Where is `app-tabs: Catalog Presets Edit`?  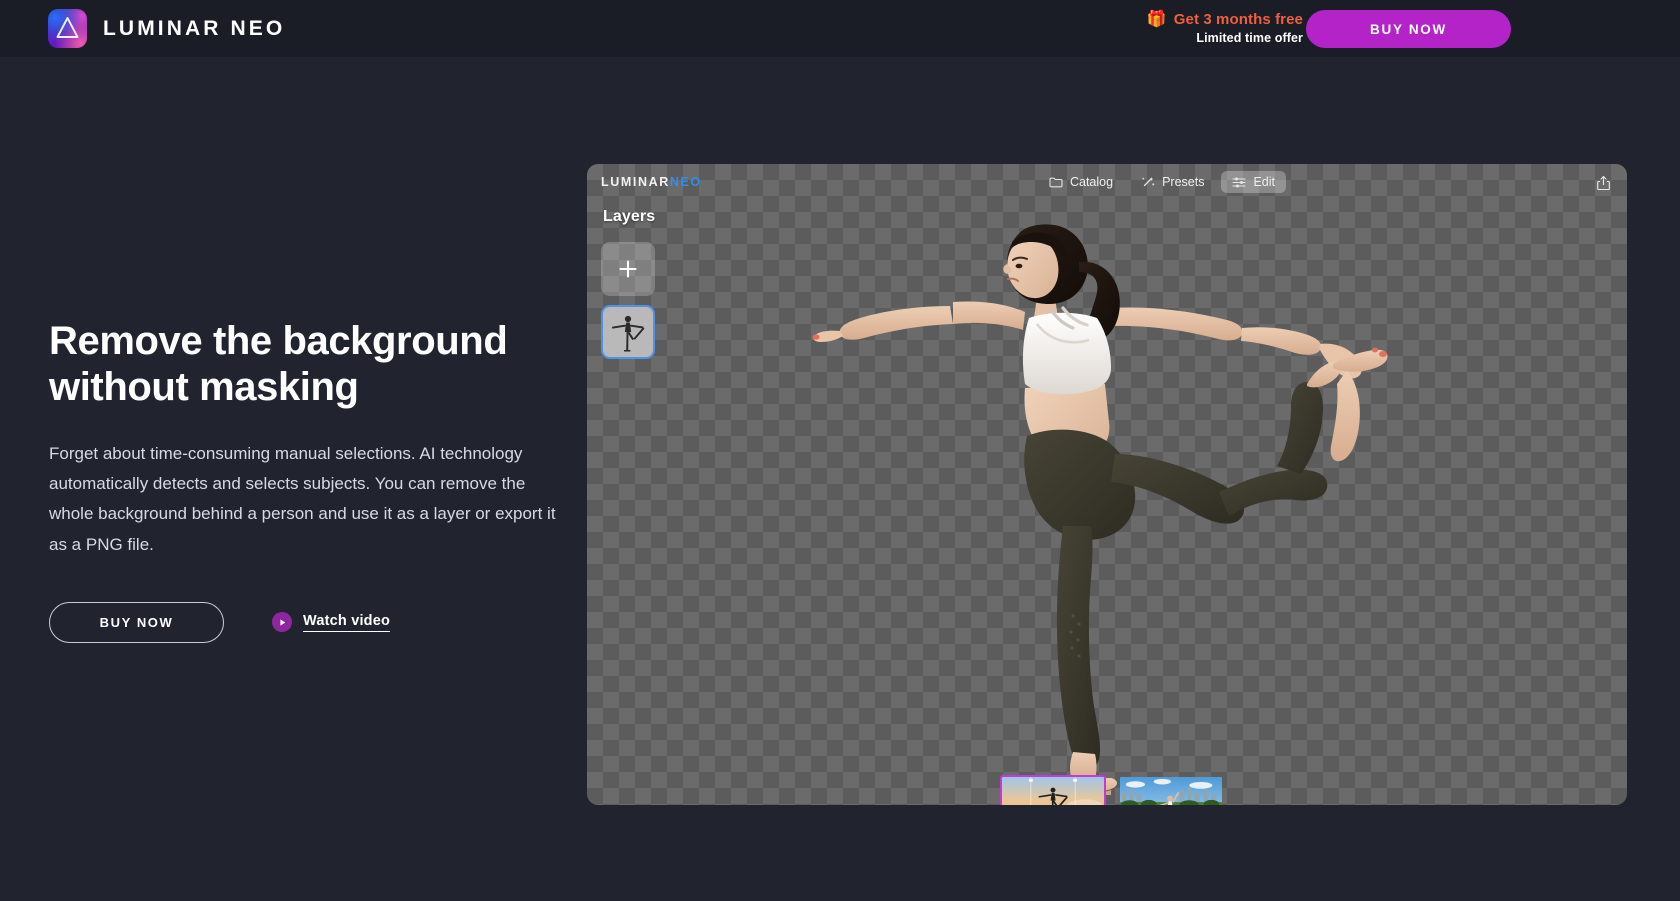
app-tabs: Catalog Presets Edit is located at coordinates (1162, 182).